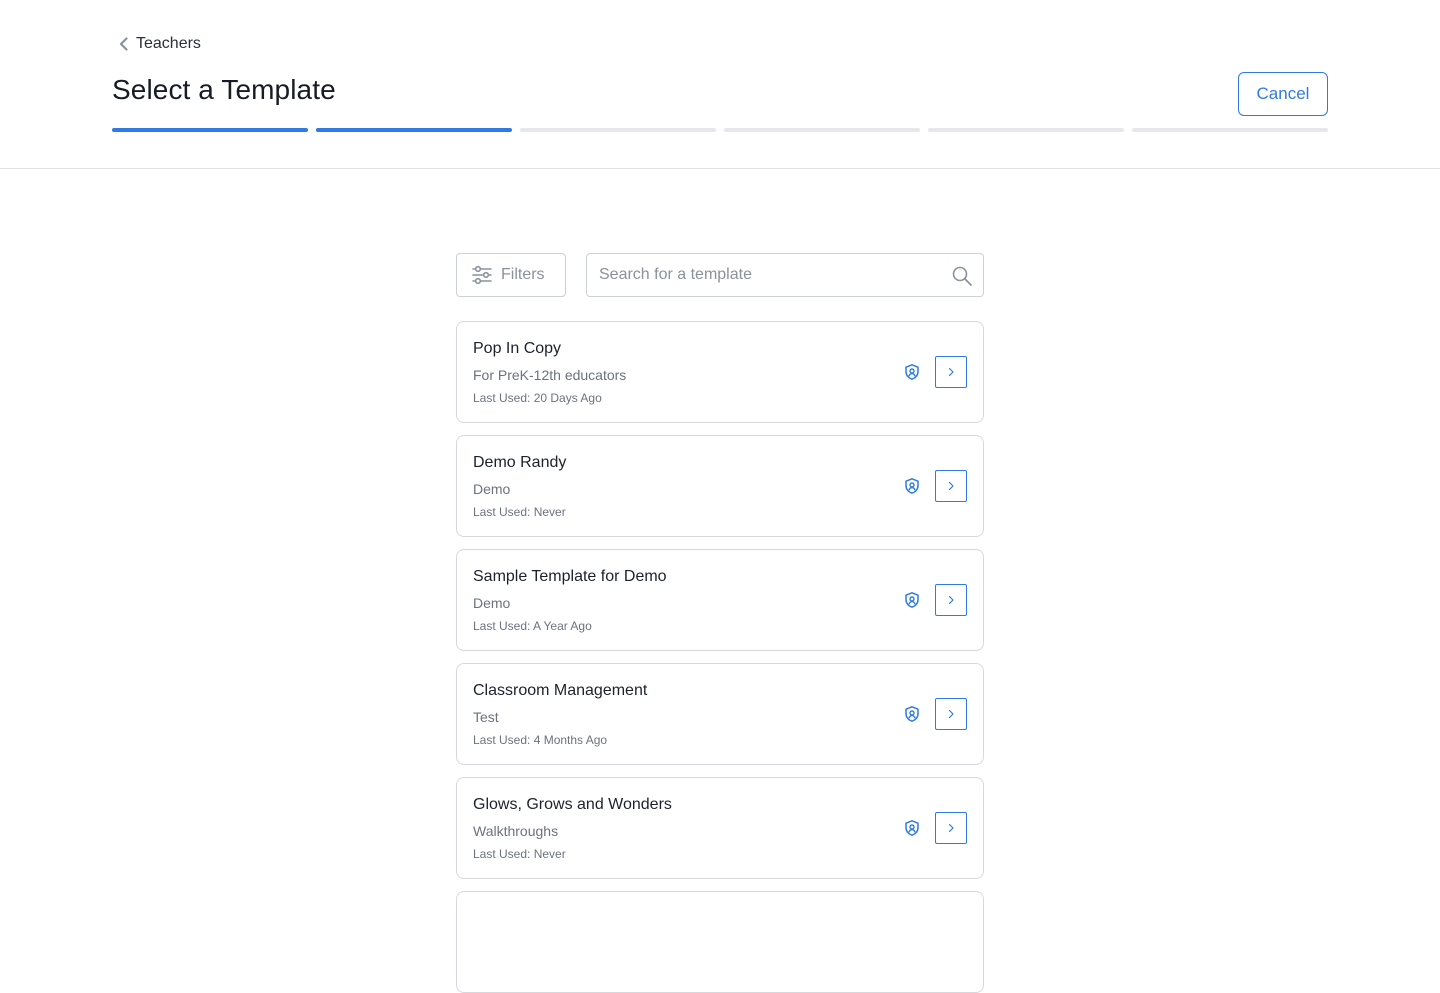  I want to click on template-card: Demo Randy Demo Last Used: Never, so click(720, 486).